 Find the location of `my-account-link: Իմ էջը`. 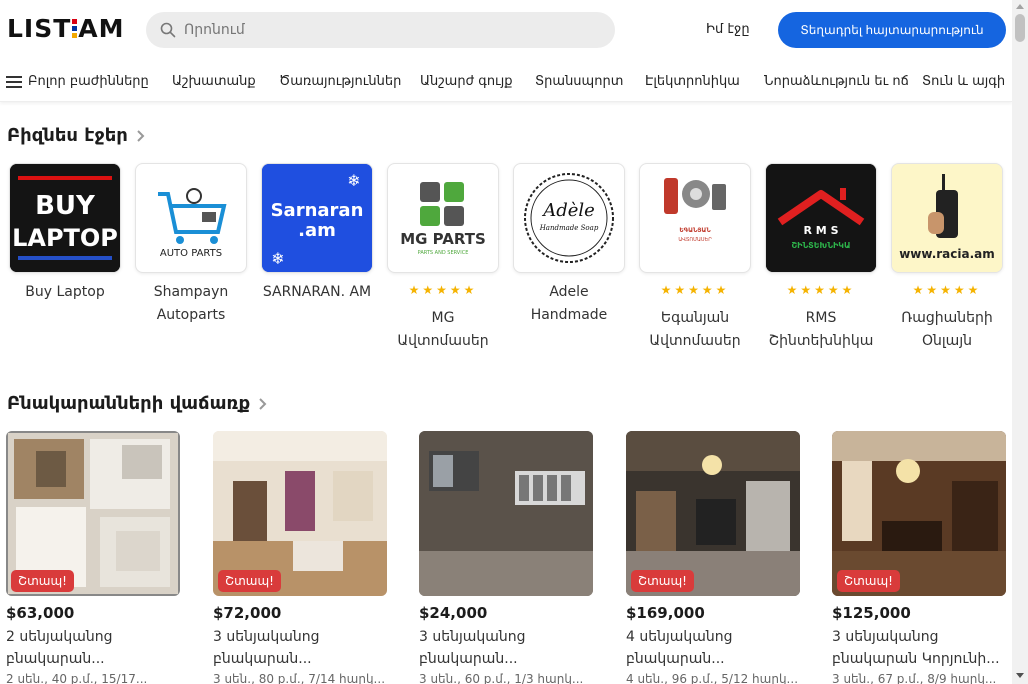

my-account-link: Իմ էջը is located at coordinates (728, 29).